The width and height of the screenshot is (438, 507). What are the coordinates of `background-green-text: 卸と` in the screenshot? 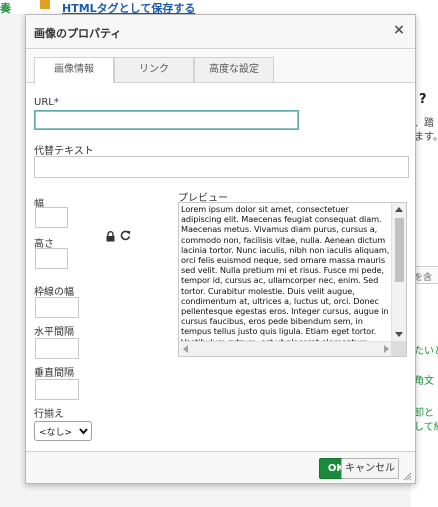 It's located at (424, 413).